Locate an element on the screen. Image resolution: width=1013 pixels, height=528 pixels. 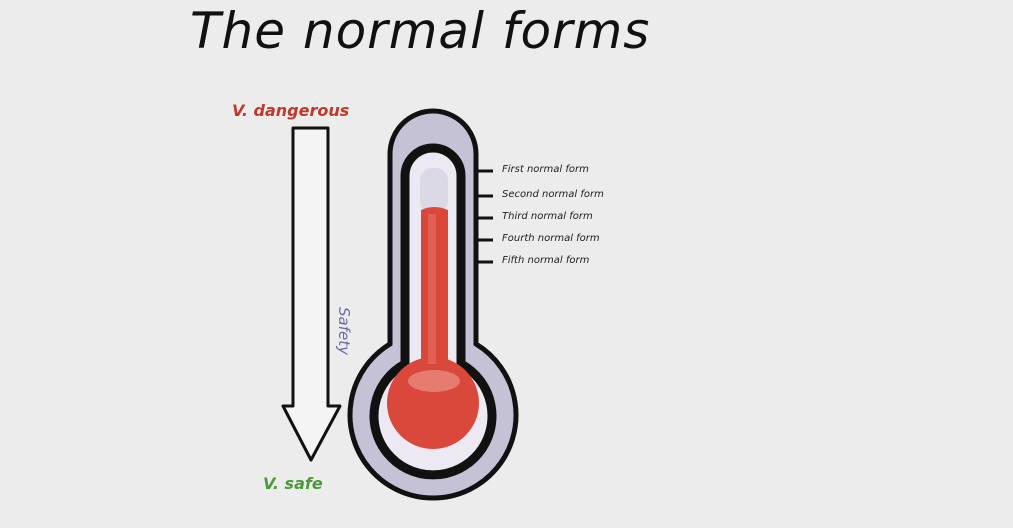
thermometer is located at coordinates (433, 304).